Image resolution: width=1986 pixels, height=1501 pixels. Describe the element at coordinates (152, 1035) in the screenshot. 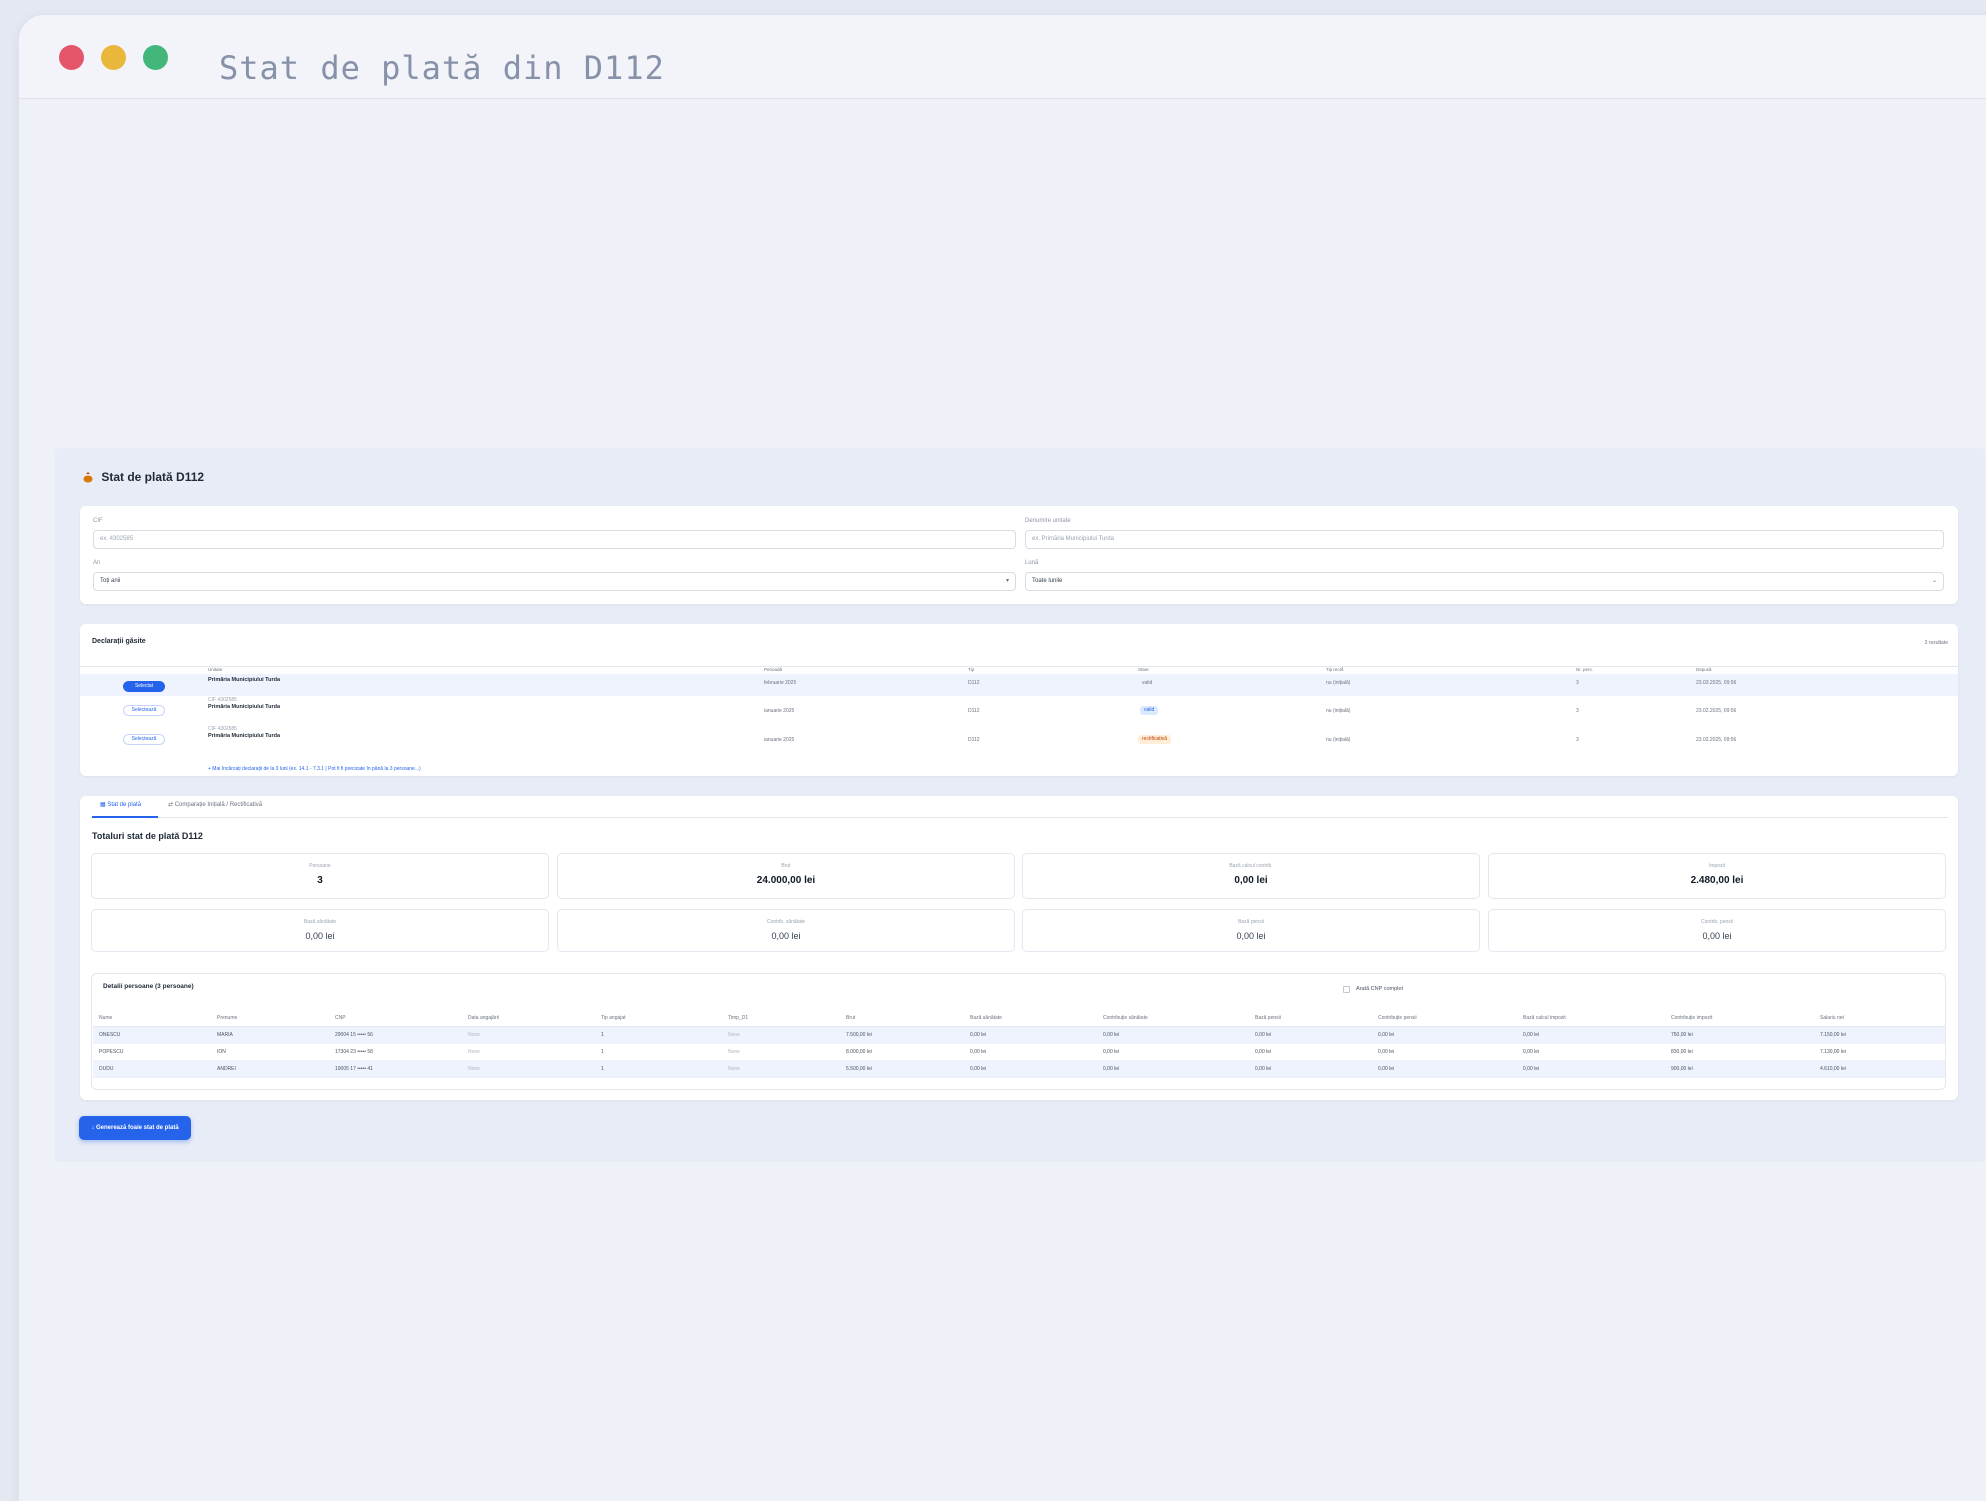

I see `cell-nume: ONESCU` at that location.